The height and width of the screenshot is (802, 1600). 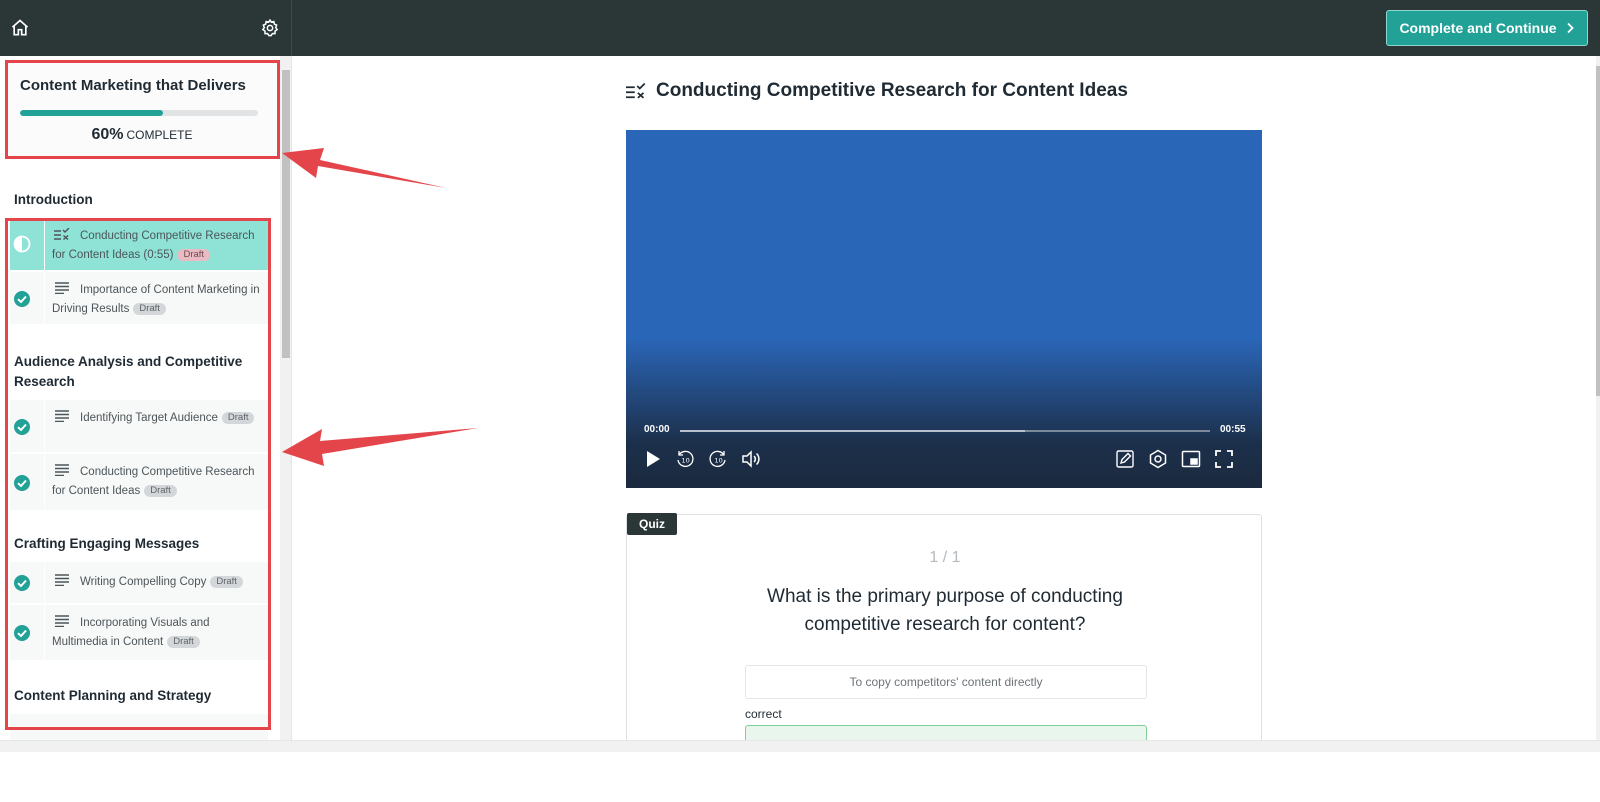 What do you see at coordinates (285, 403) in the screenshot?
I see `sidebar-scrollbar` at bounding box center [285, 403].